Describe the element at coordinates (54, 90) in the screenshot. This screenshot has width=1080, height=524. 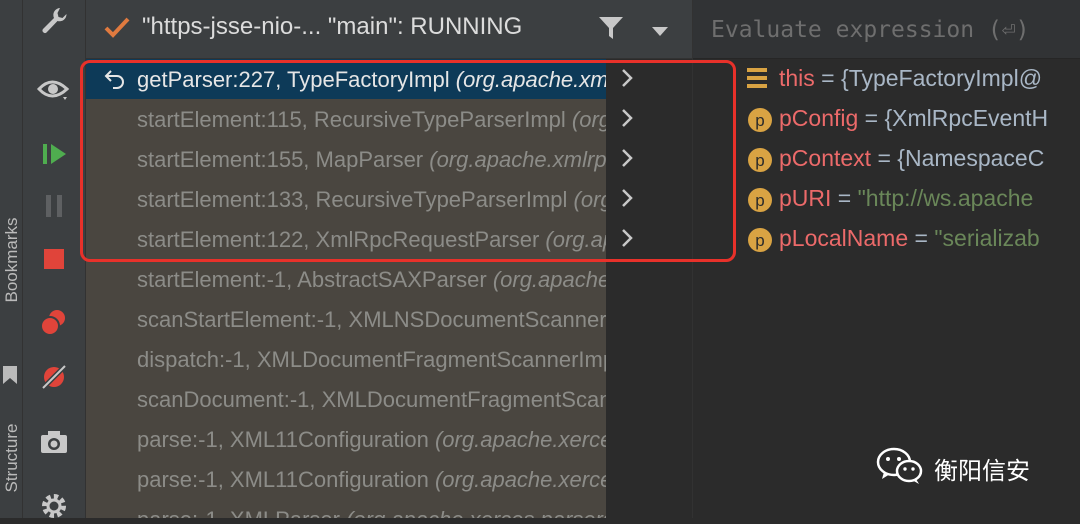
I see `eye-icon` at that location.